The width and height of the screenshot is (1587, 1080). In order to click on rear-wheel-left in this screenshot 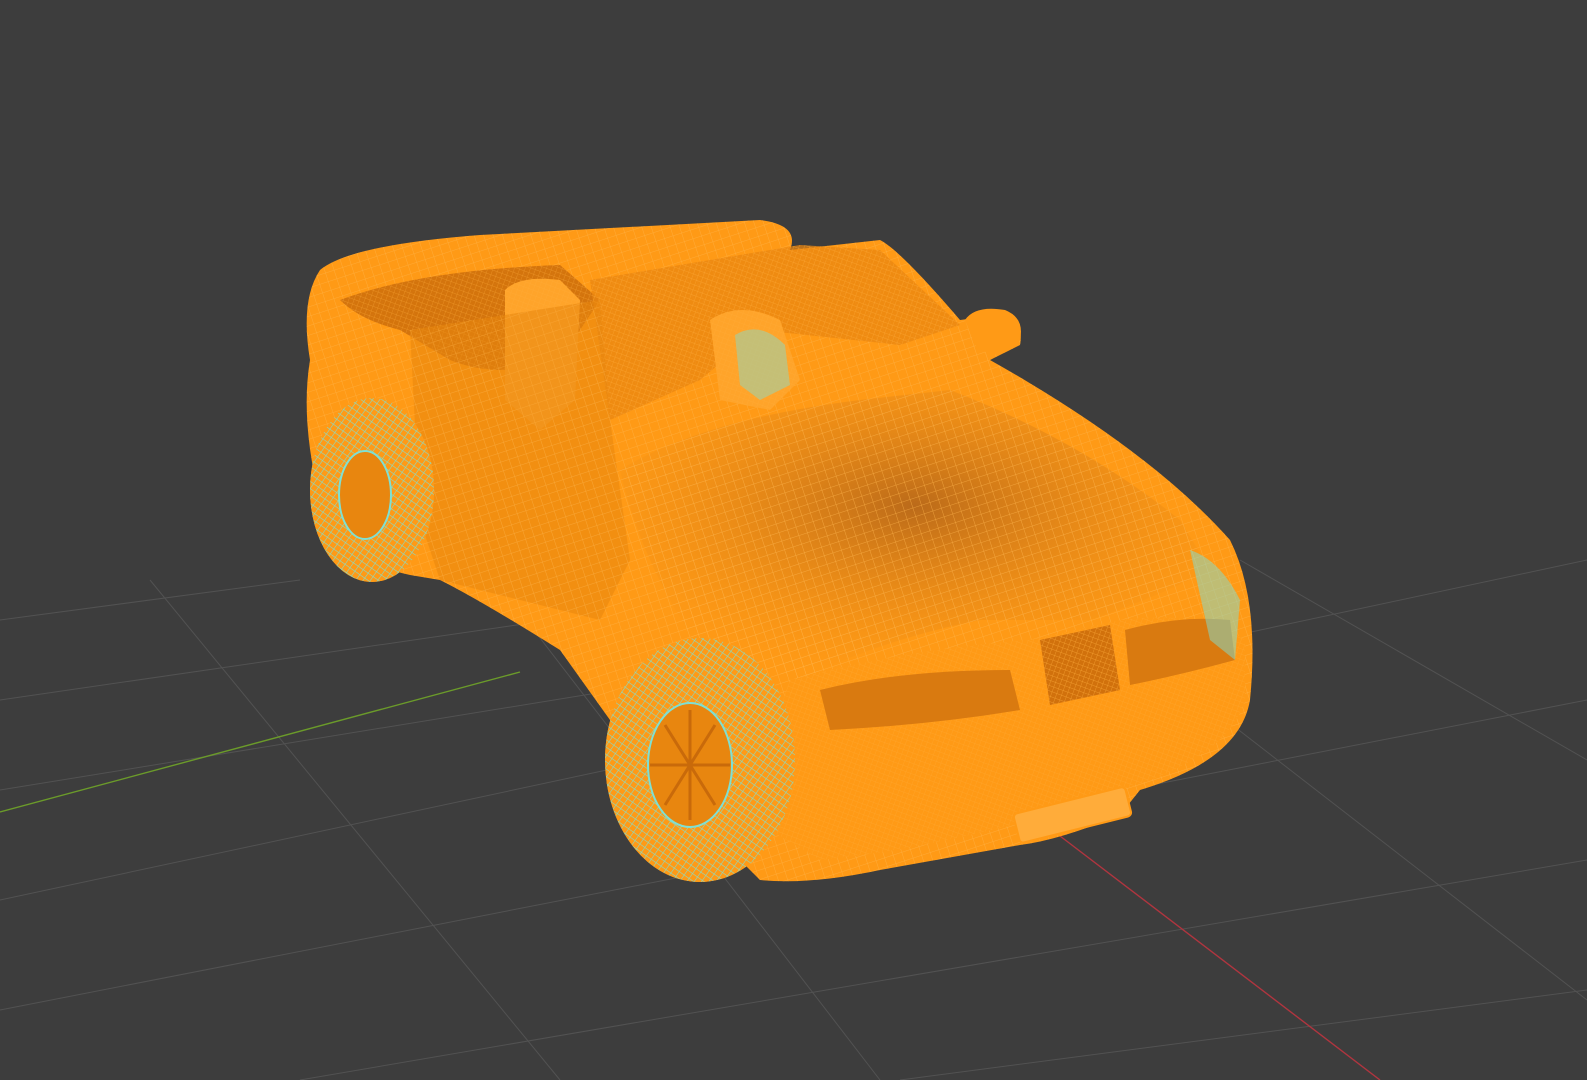, I will do `click(372, 490)`.